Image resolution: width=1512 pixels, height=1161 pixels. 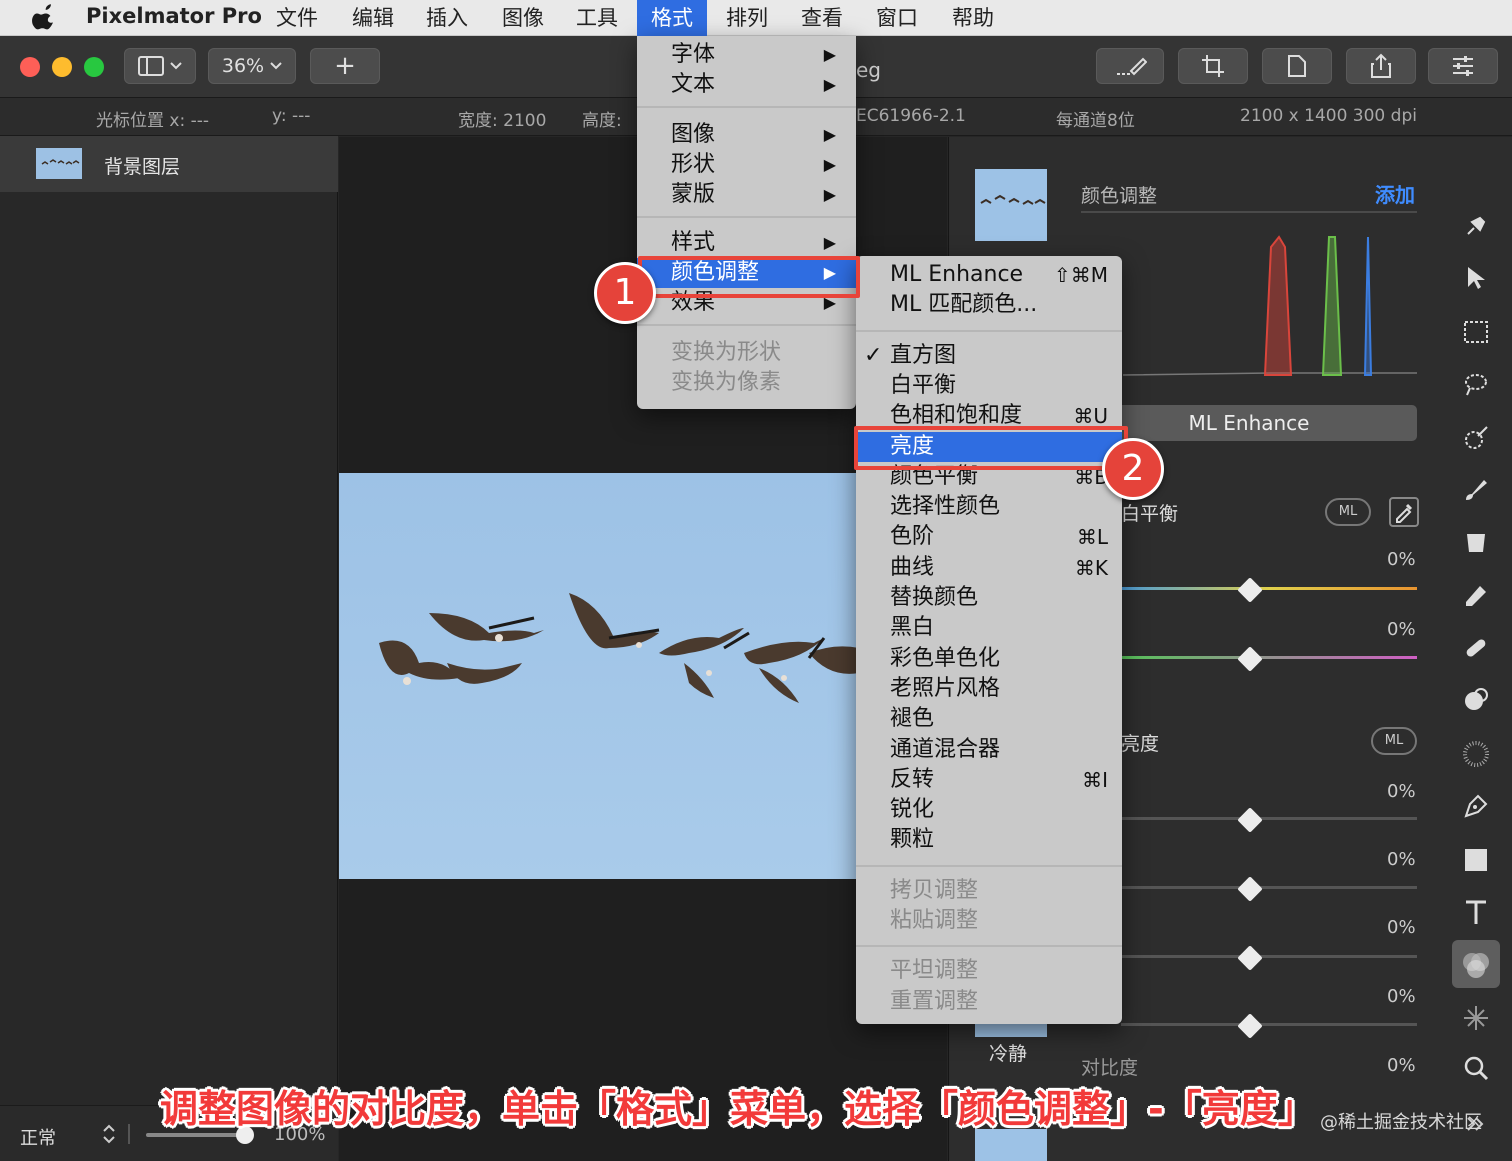 I want to click on color-adjust-menu-item: 颗粒, so click(x=989, y=840).